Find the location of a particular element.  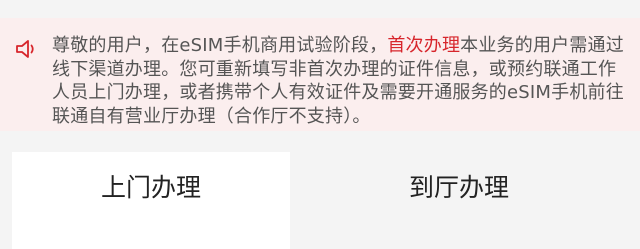

speaker-icon is located at coordinates (27, 49).